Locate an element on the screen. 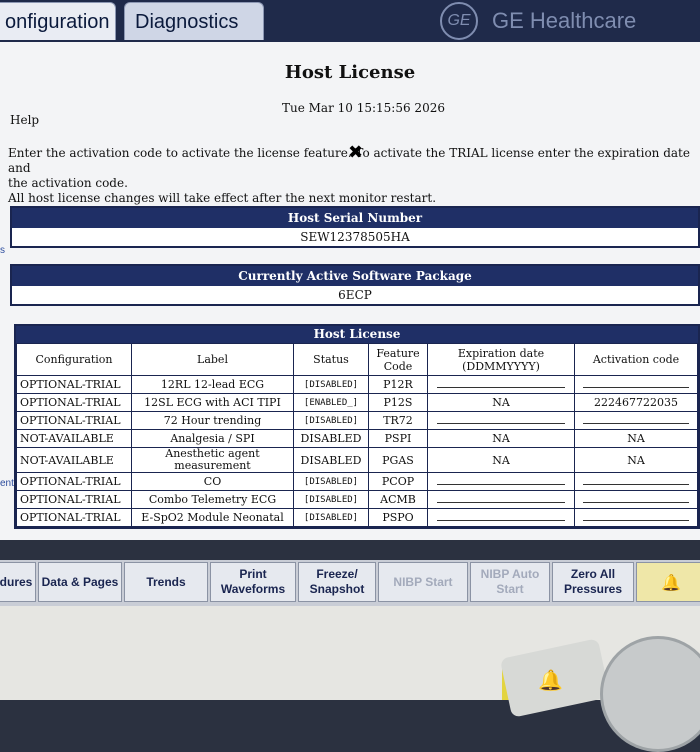 This screenshot has width=700, height=752. cell-label: 72 Hour trending is located at coordinates (212, 420).